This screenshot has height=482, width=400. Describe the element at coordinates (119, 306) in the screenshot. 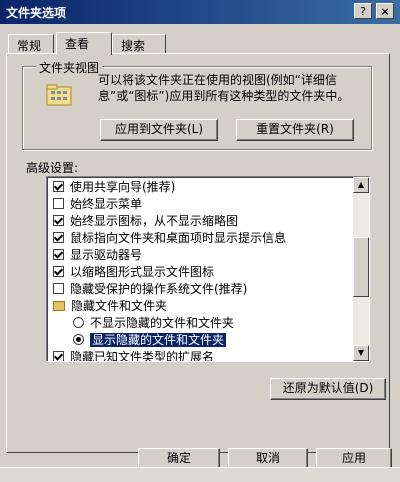

I see `list-item-label: 隐藏文件和文件夹` at that location.